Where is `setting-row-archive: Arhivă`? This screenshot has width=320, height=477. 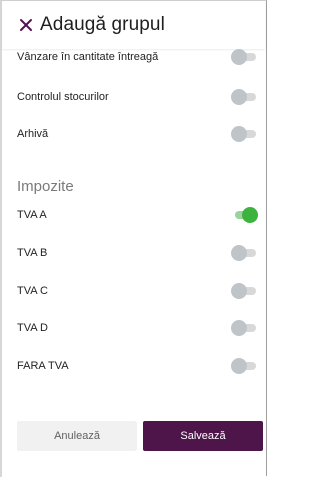
setting-row-archive: Arhivă is located at coordinates (133, 134).